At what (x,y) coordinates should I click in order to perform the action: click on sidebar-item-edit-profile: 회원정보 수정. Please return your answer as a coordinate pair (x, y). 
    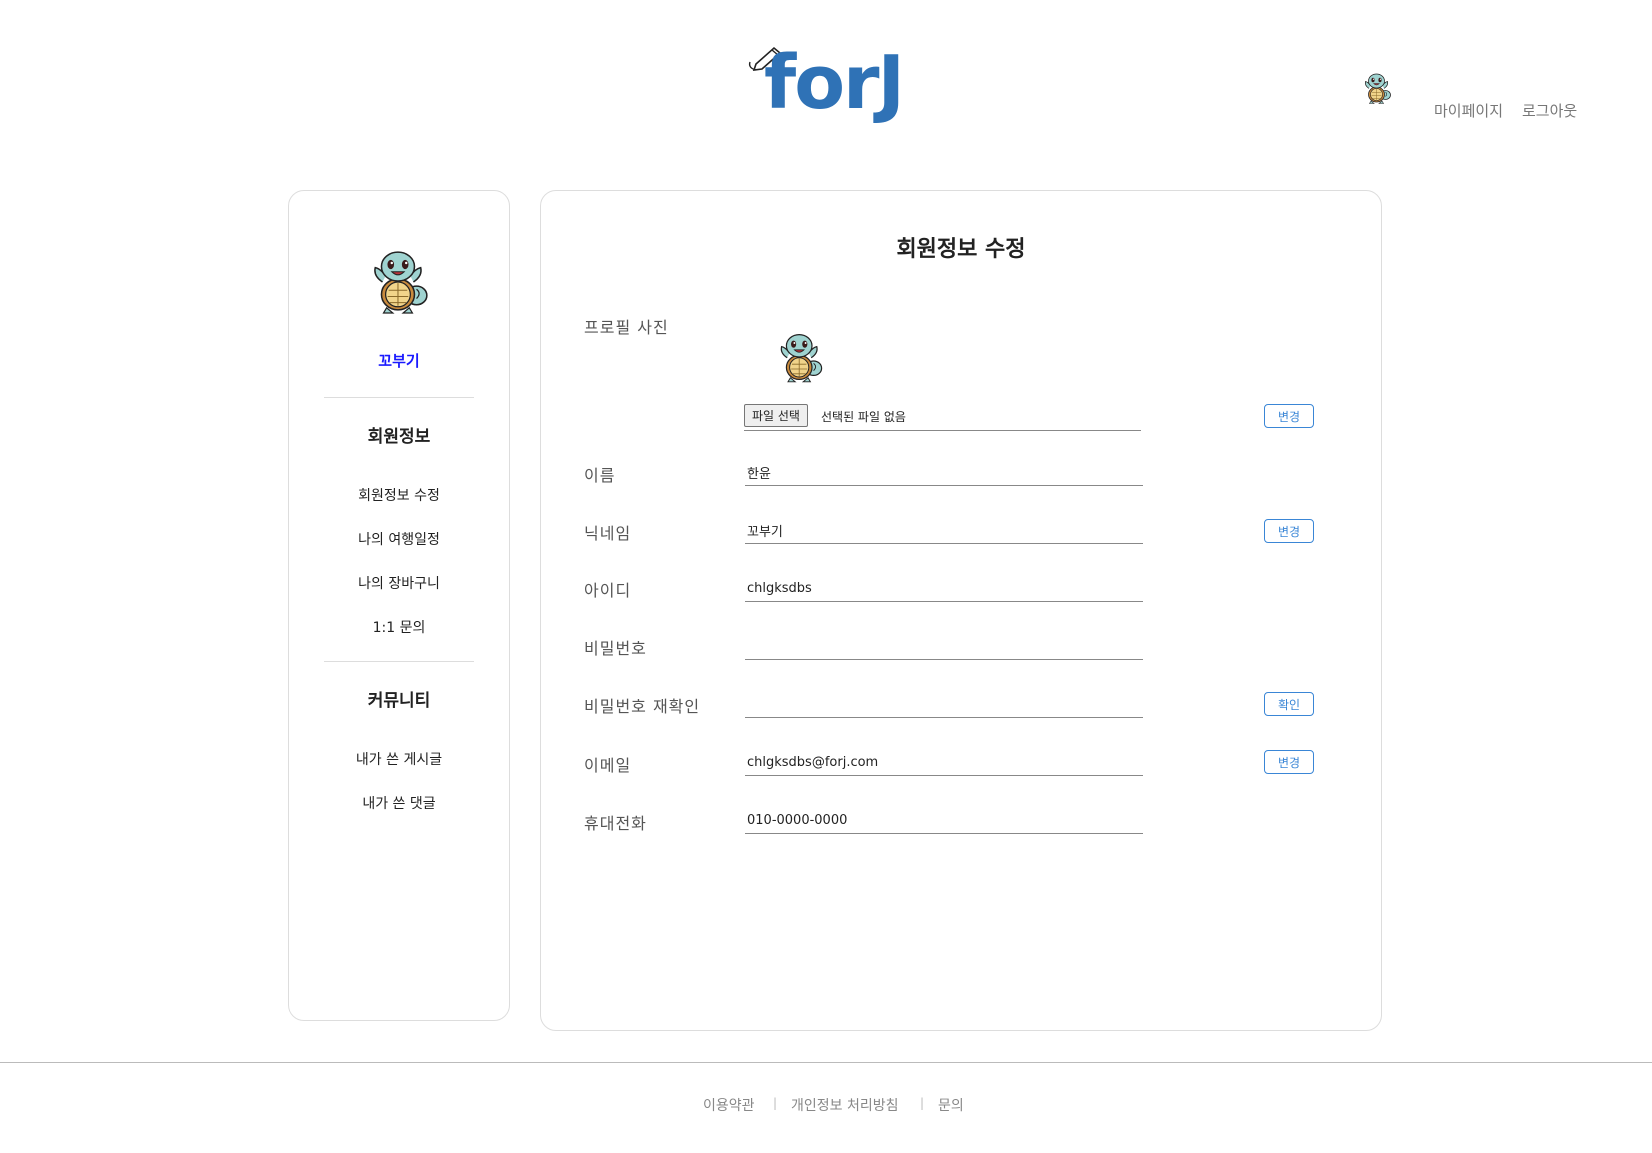
    Looking at the image, I should click on (399, 495).